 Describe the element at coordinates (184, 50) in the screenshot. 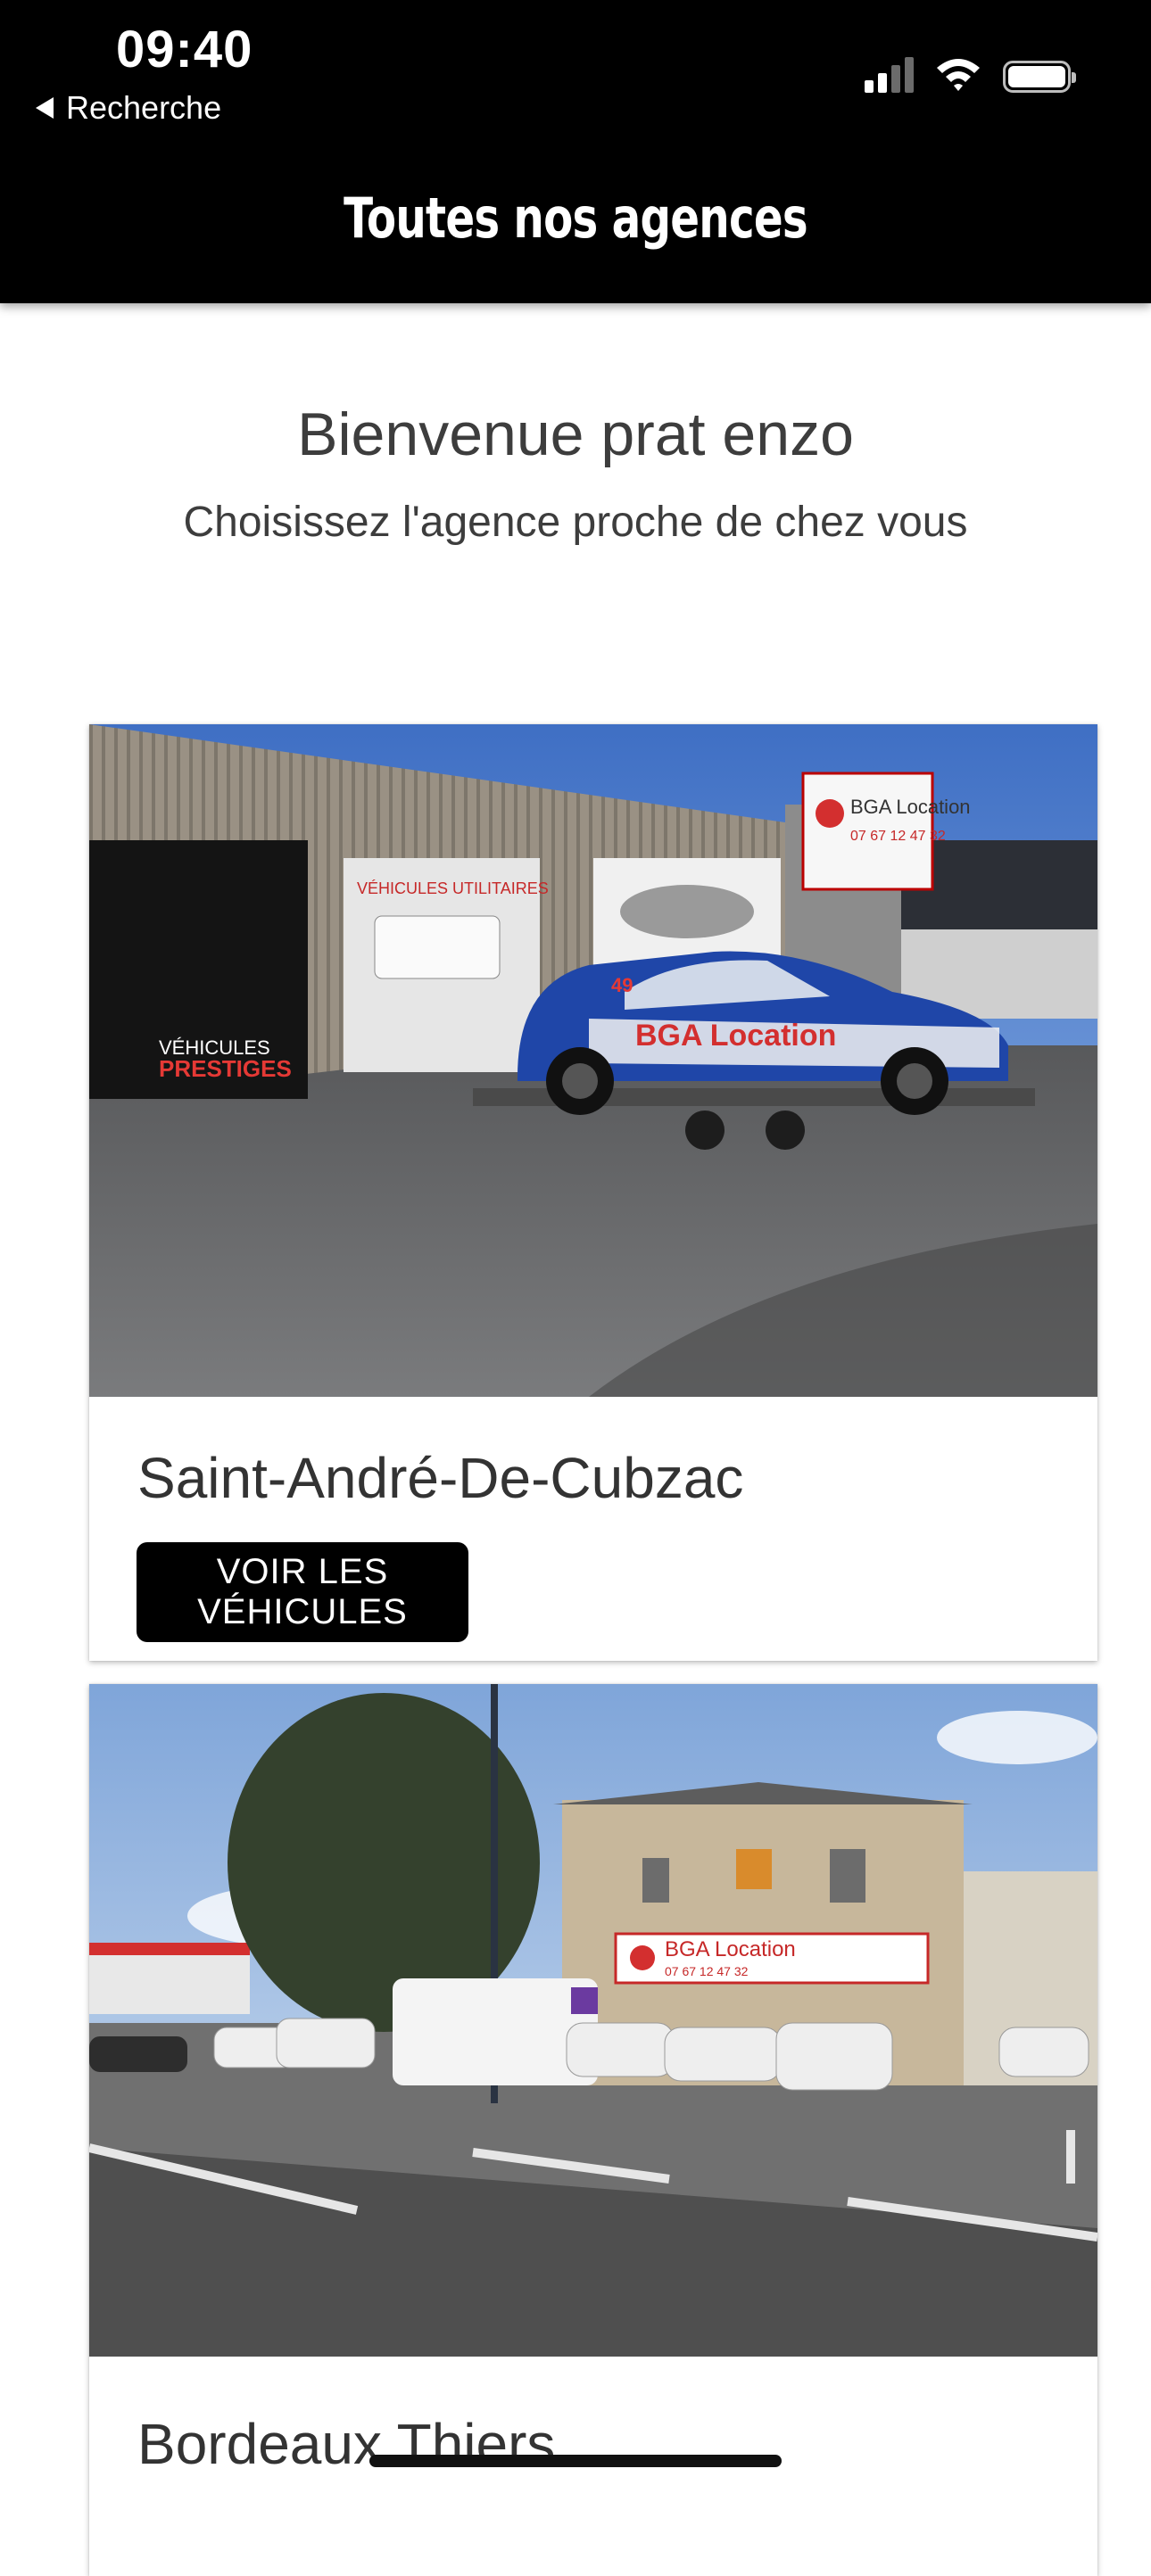

I see `status-time: 09:40` at that location.